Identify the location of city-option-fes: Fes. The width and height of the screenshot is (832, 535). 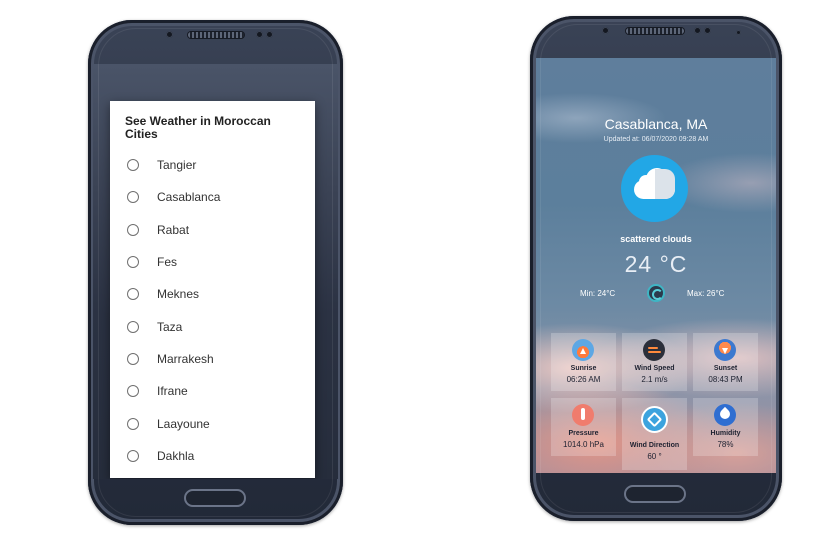
(213, 262).